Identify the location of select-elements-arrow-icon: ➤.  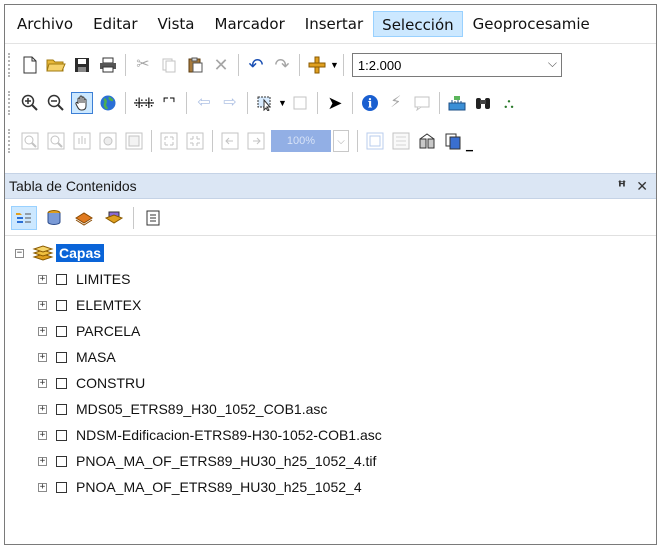
(335, 103).